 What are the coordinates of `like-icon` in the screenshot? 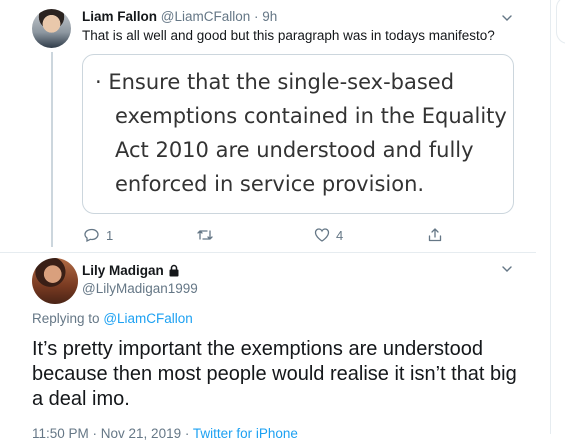 It's located at (322, 235).